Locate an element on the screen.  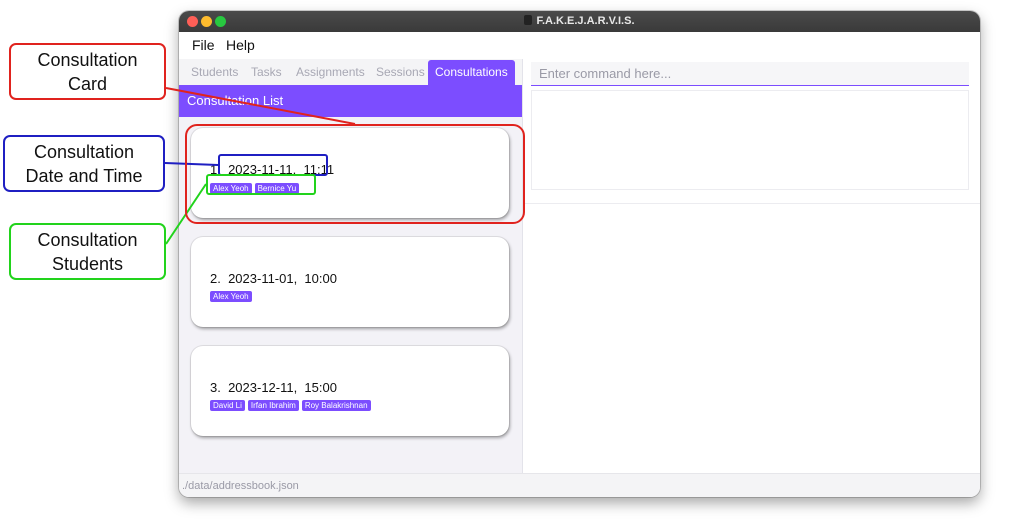
students-highlight-box is located at coordinates (261, 184).